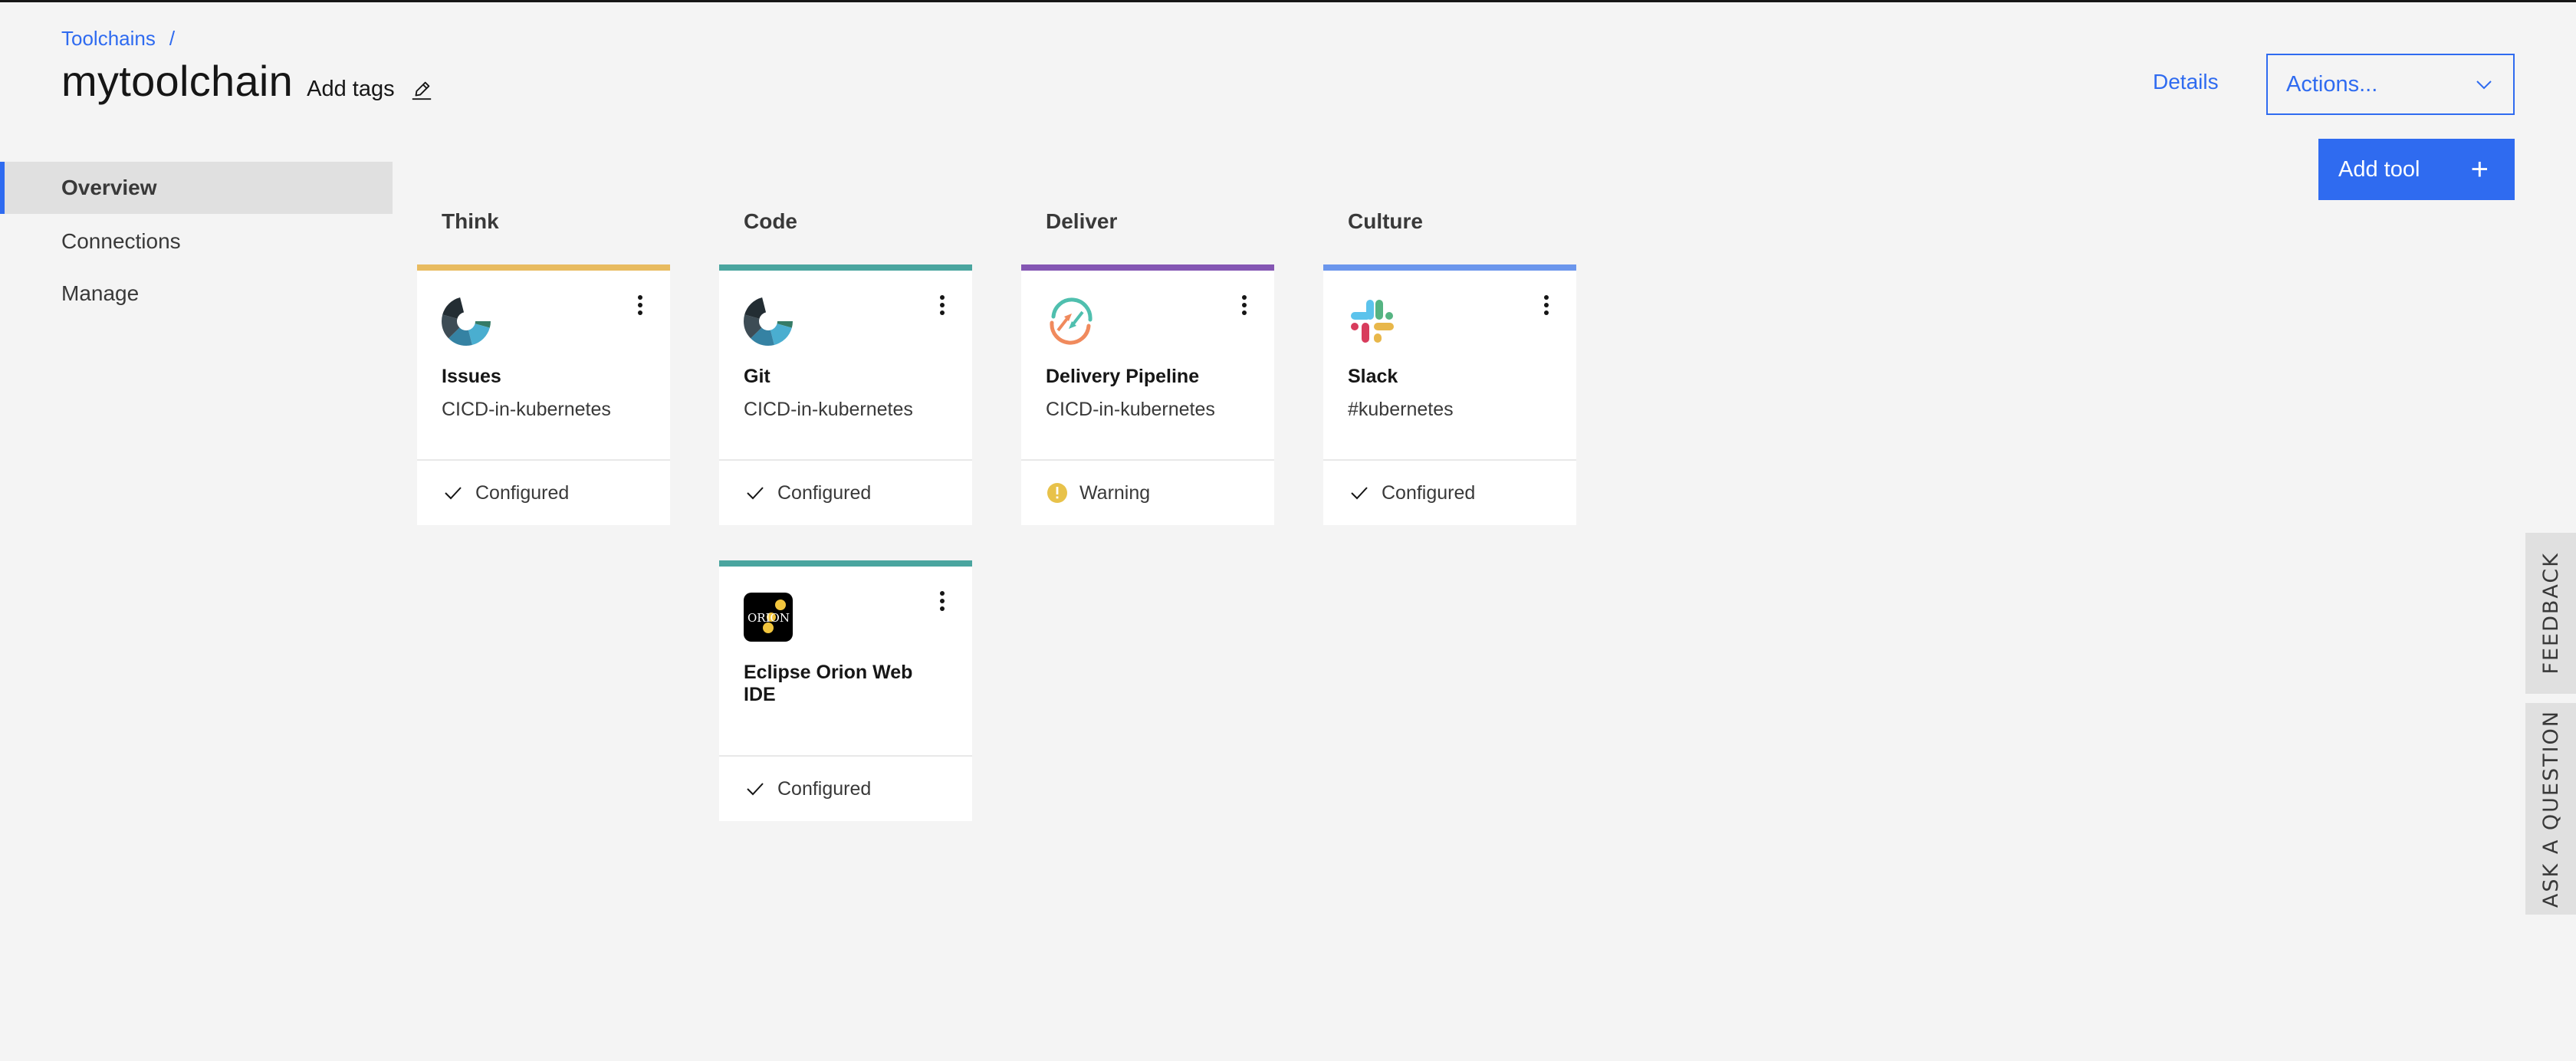  I want to click on warning-icon, so click(1057, 493).